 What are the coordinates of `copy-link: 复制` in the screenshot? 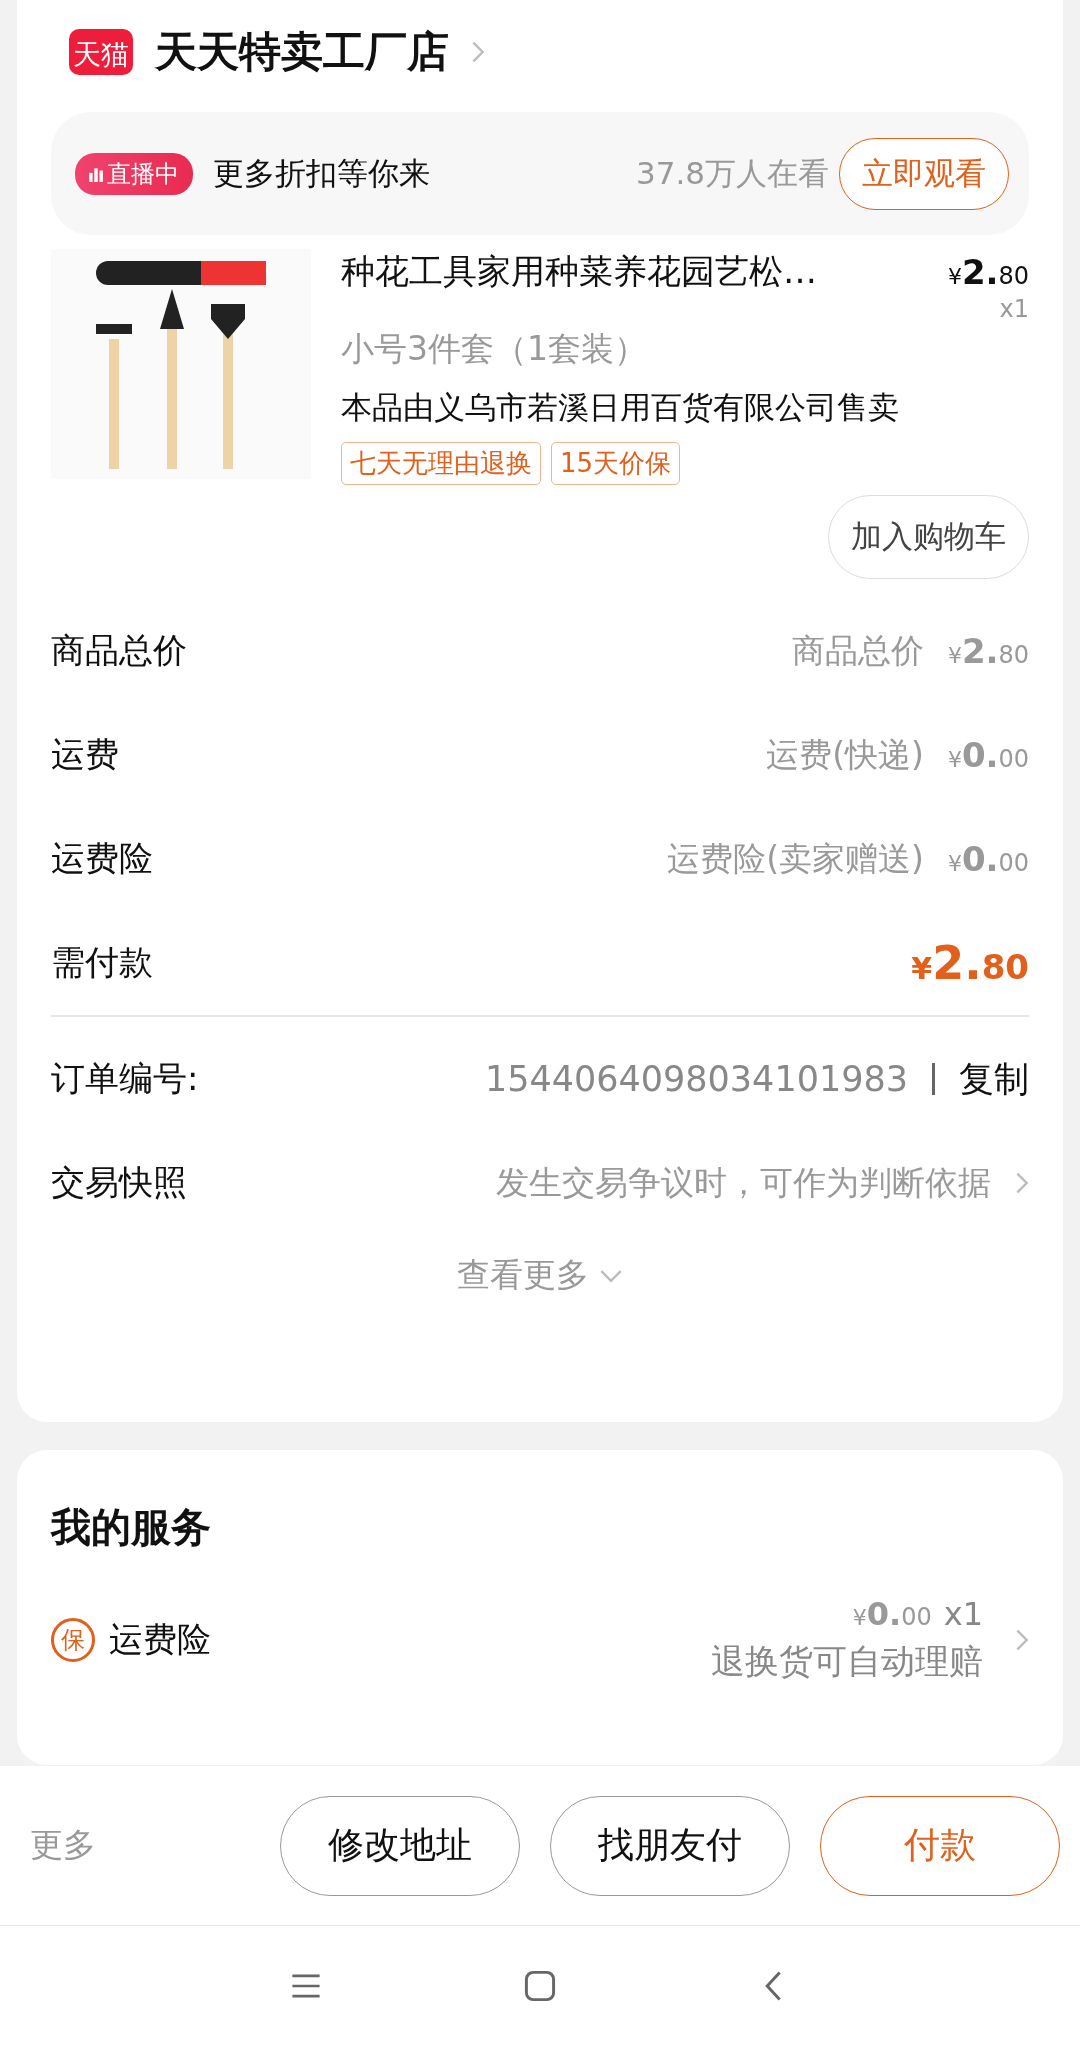 It's located at (994, 1079).